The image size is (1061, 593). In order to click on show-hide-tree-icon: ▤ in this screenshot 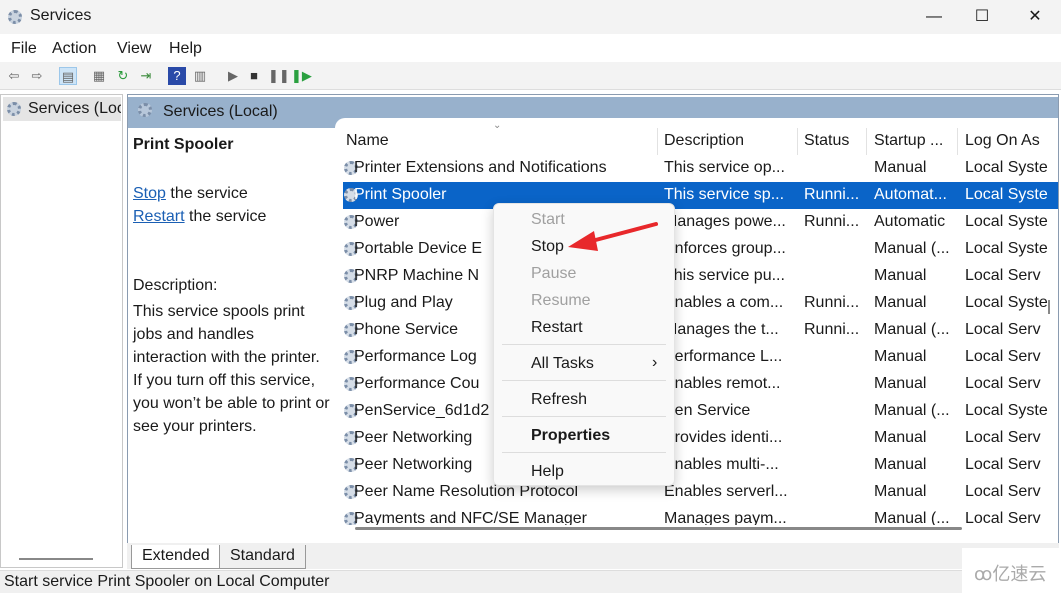, I will do `click(68, 76)`.